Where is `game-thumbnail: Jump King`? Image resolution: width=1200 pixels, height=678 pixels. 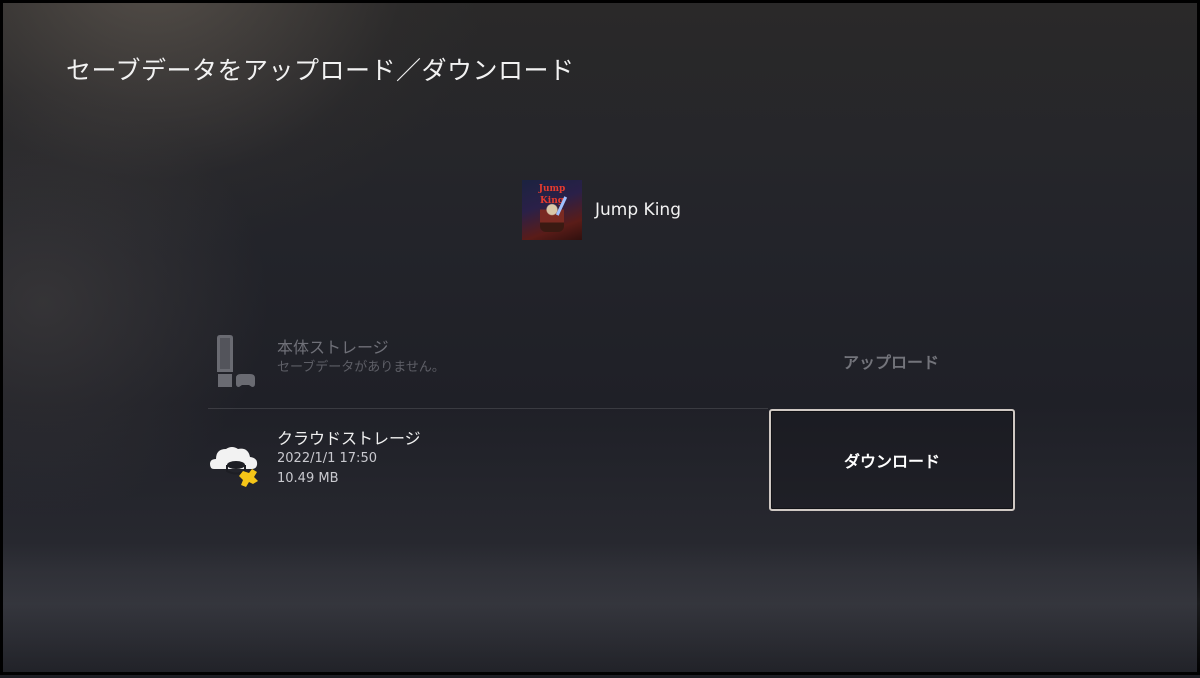 game-thumbnail: Jump King is located at coordinates (552, 210).